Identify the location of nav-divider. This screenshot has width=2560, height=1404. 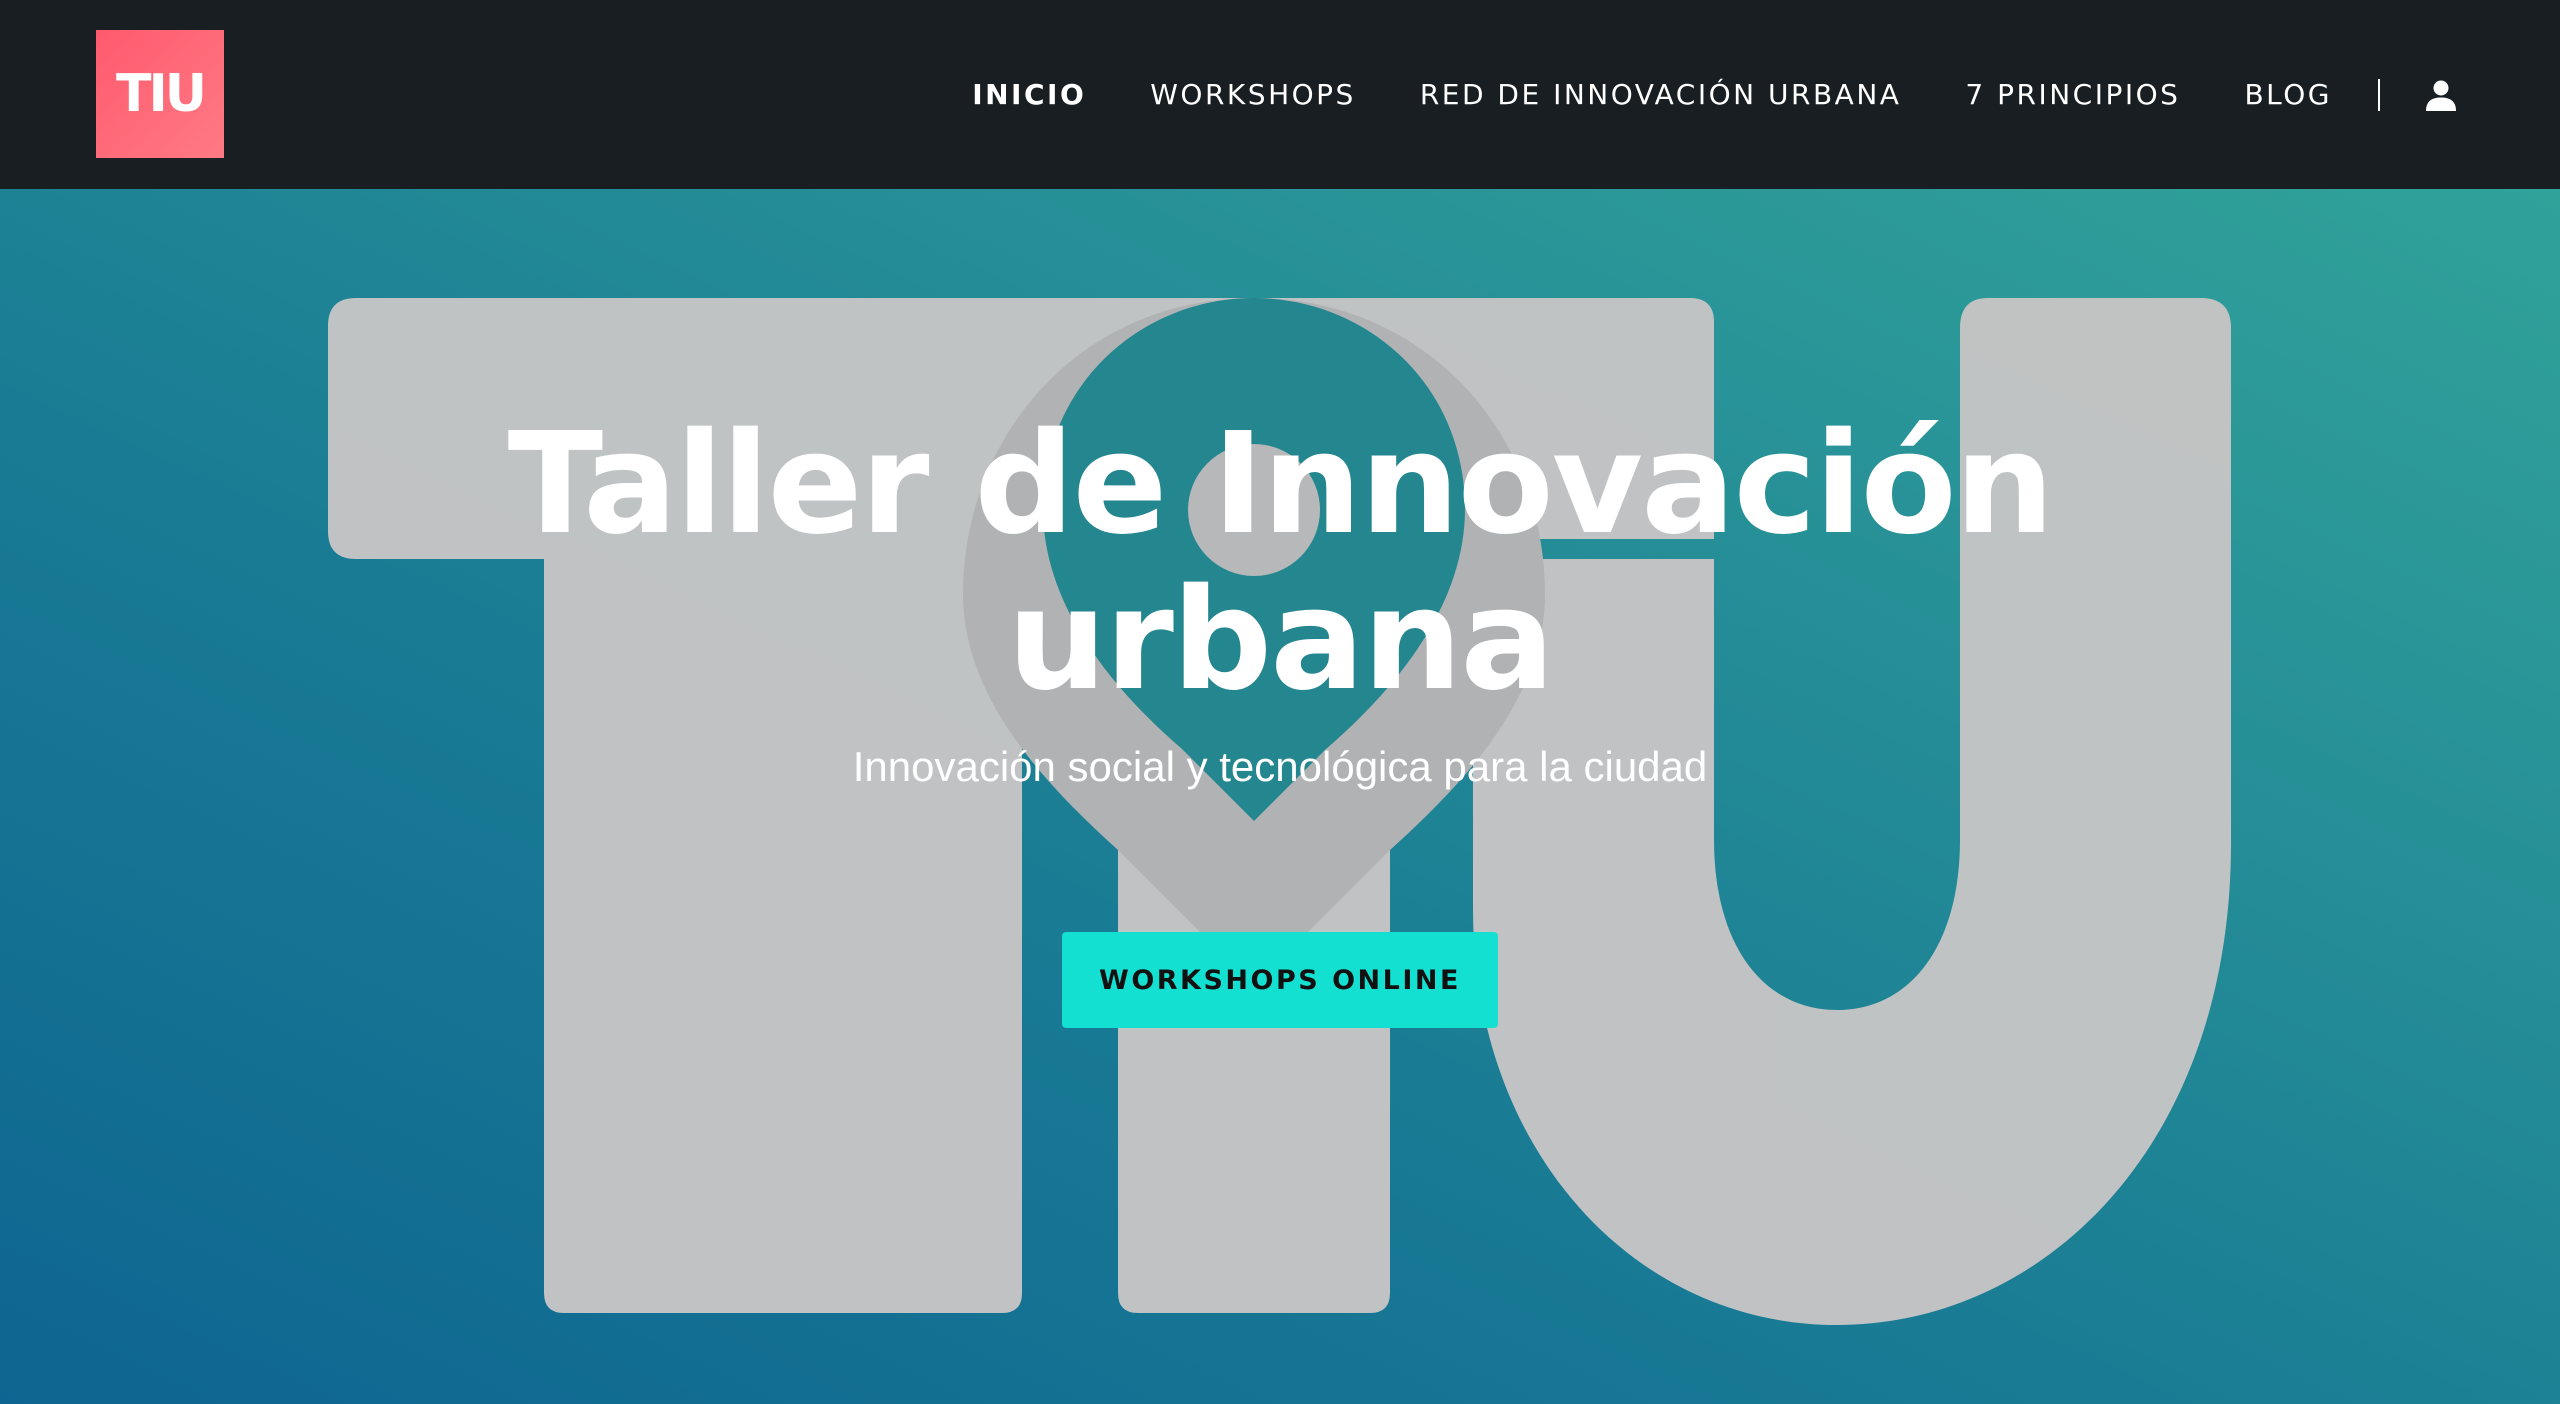
(2379, 94).